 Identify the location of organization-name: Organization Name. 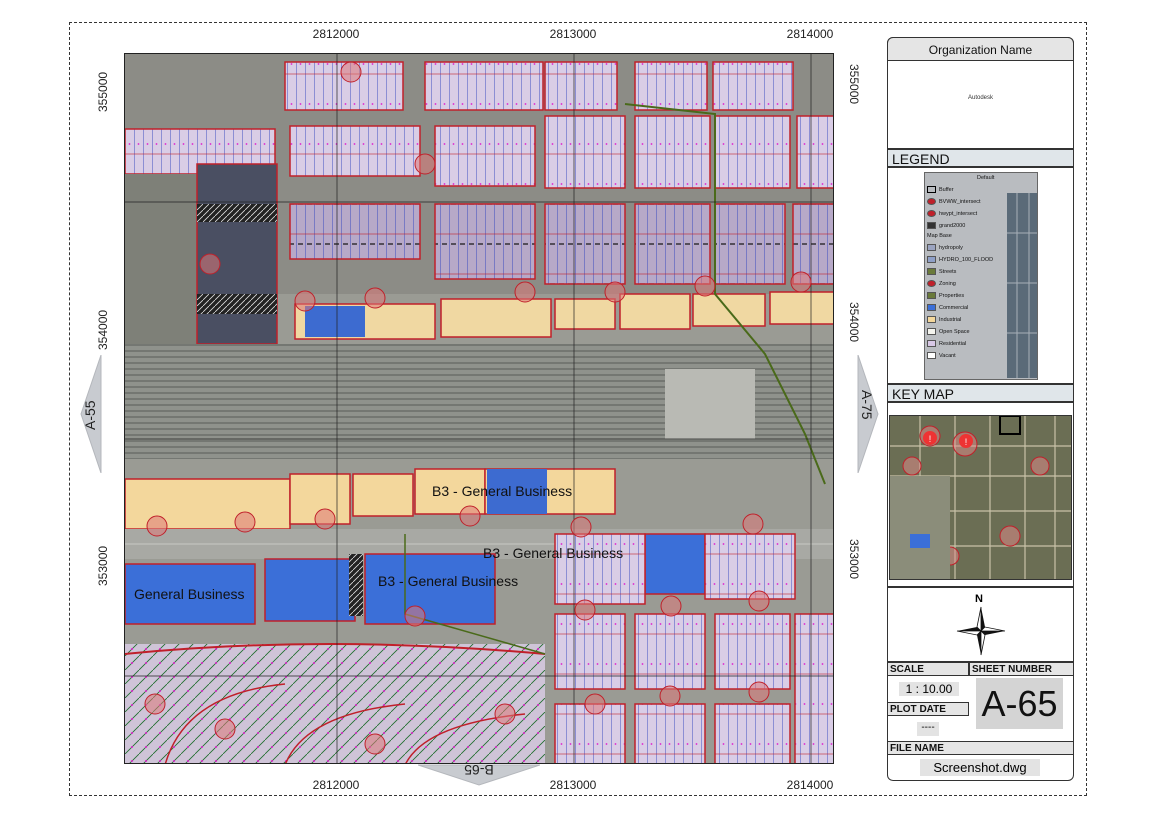
(980, 49).